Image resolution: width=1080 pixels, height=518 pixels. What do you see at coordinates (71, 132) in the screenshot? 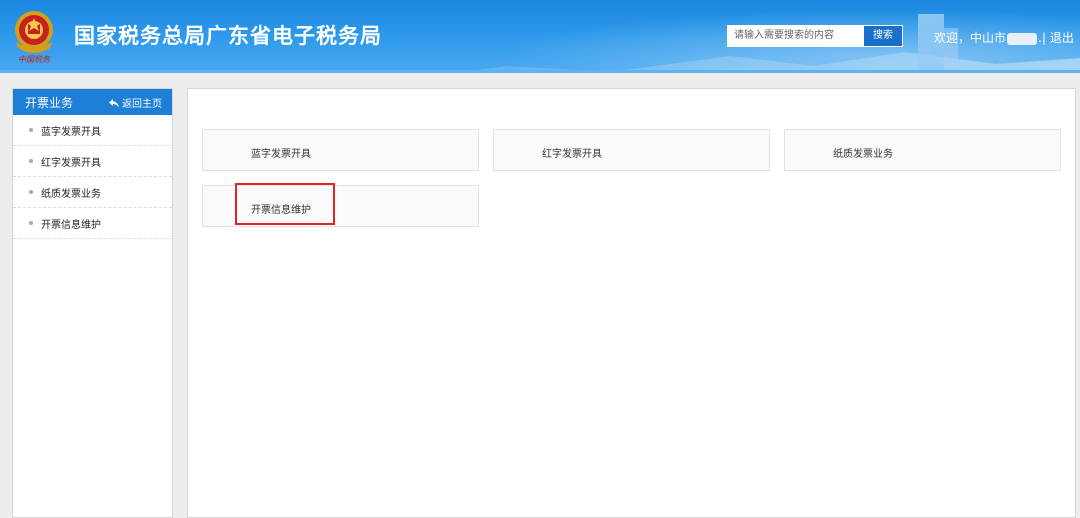
I see `sidebar-item-label: 蓝字发票开具` at bounding box center [71, 132].